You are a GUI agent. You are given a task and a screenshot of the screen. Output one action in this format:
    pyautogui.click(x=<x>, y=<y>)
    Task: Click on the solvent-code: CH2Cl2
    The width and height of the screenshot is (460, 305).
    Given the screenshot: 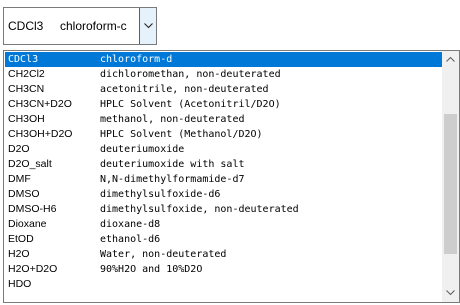 What is the action you would take?
    pyautogui.click(x=26, y=74)
    